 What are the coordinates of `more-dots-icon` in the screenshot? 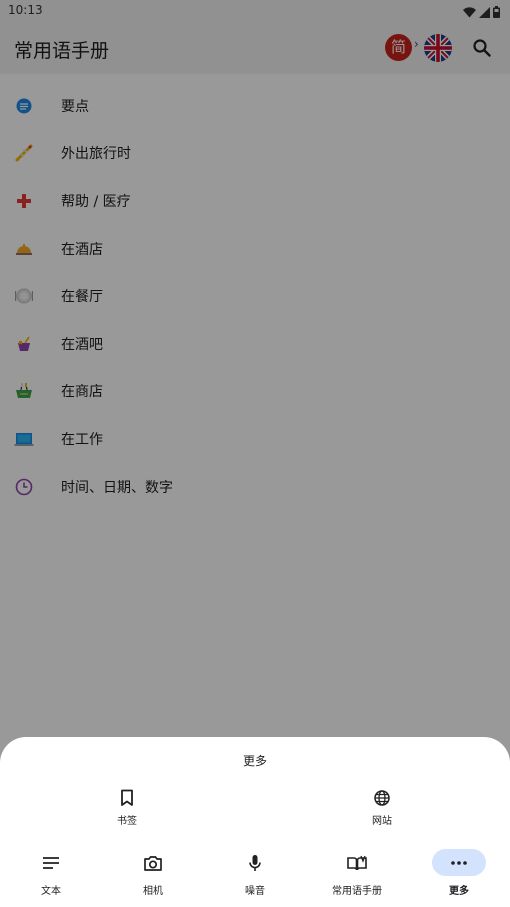 It's located at (459, 862).